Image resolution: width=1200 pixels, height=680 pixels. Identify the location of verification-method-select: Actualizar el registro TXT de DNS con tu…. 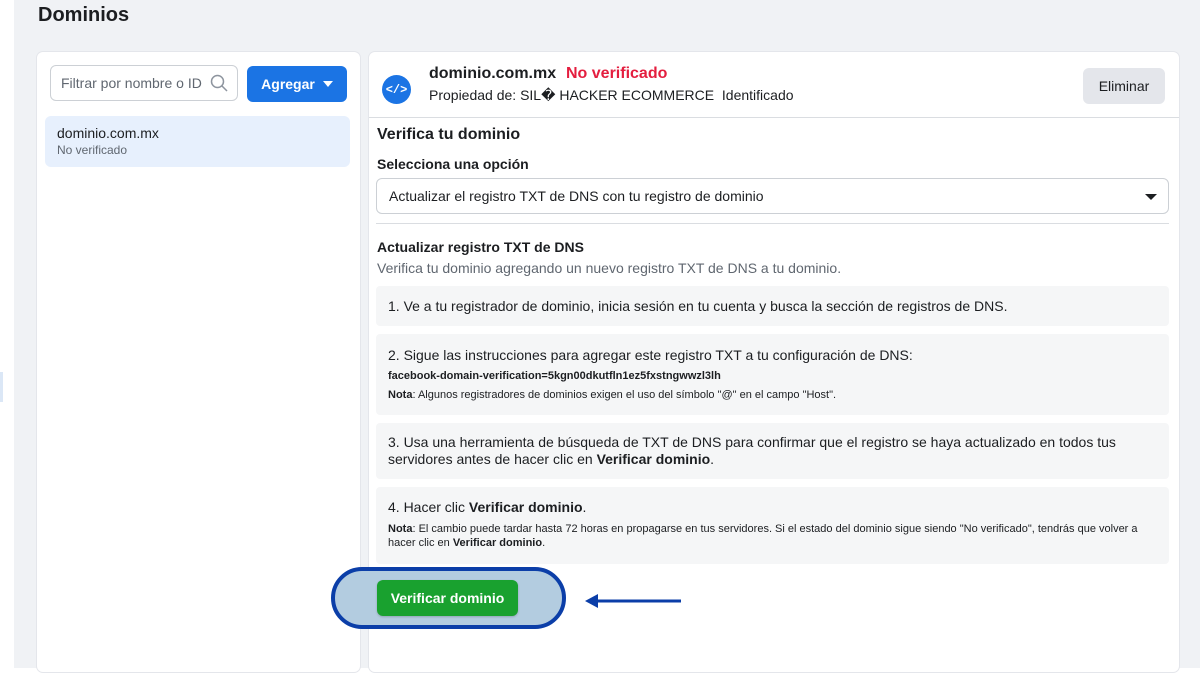
(772, 196).